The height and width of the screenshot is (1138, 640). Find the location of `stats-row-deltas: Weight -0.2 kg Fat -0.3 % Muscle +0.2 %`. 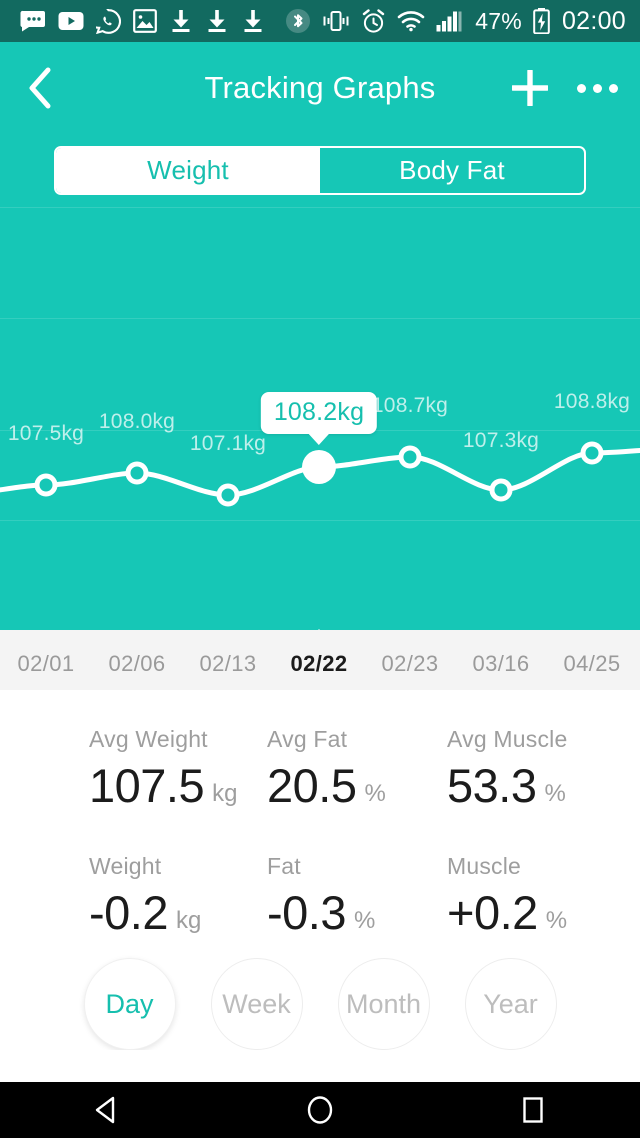

stats-row-deltas: Weight -0.2 kg Fat -0.3 % Muscle +0.2 % is located at coordinates (320, 905).